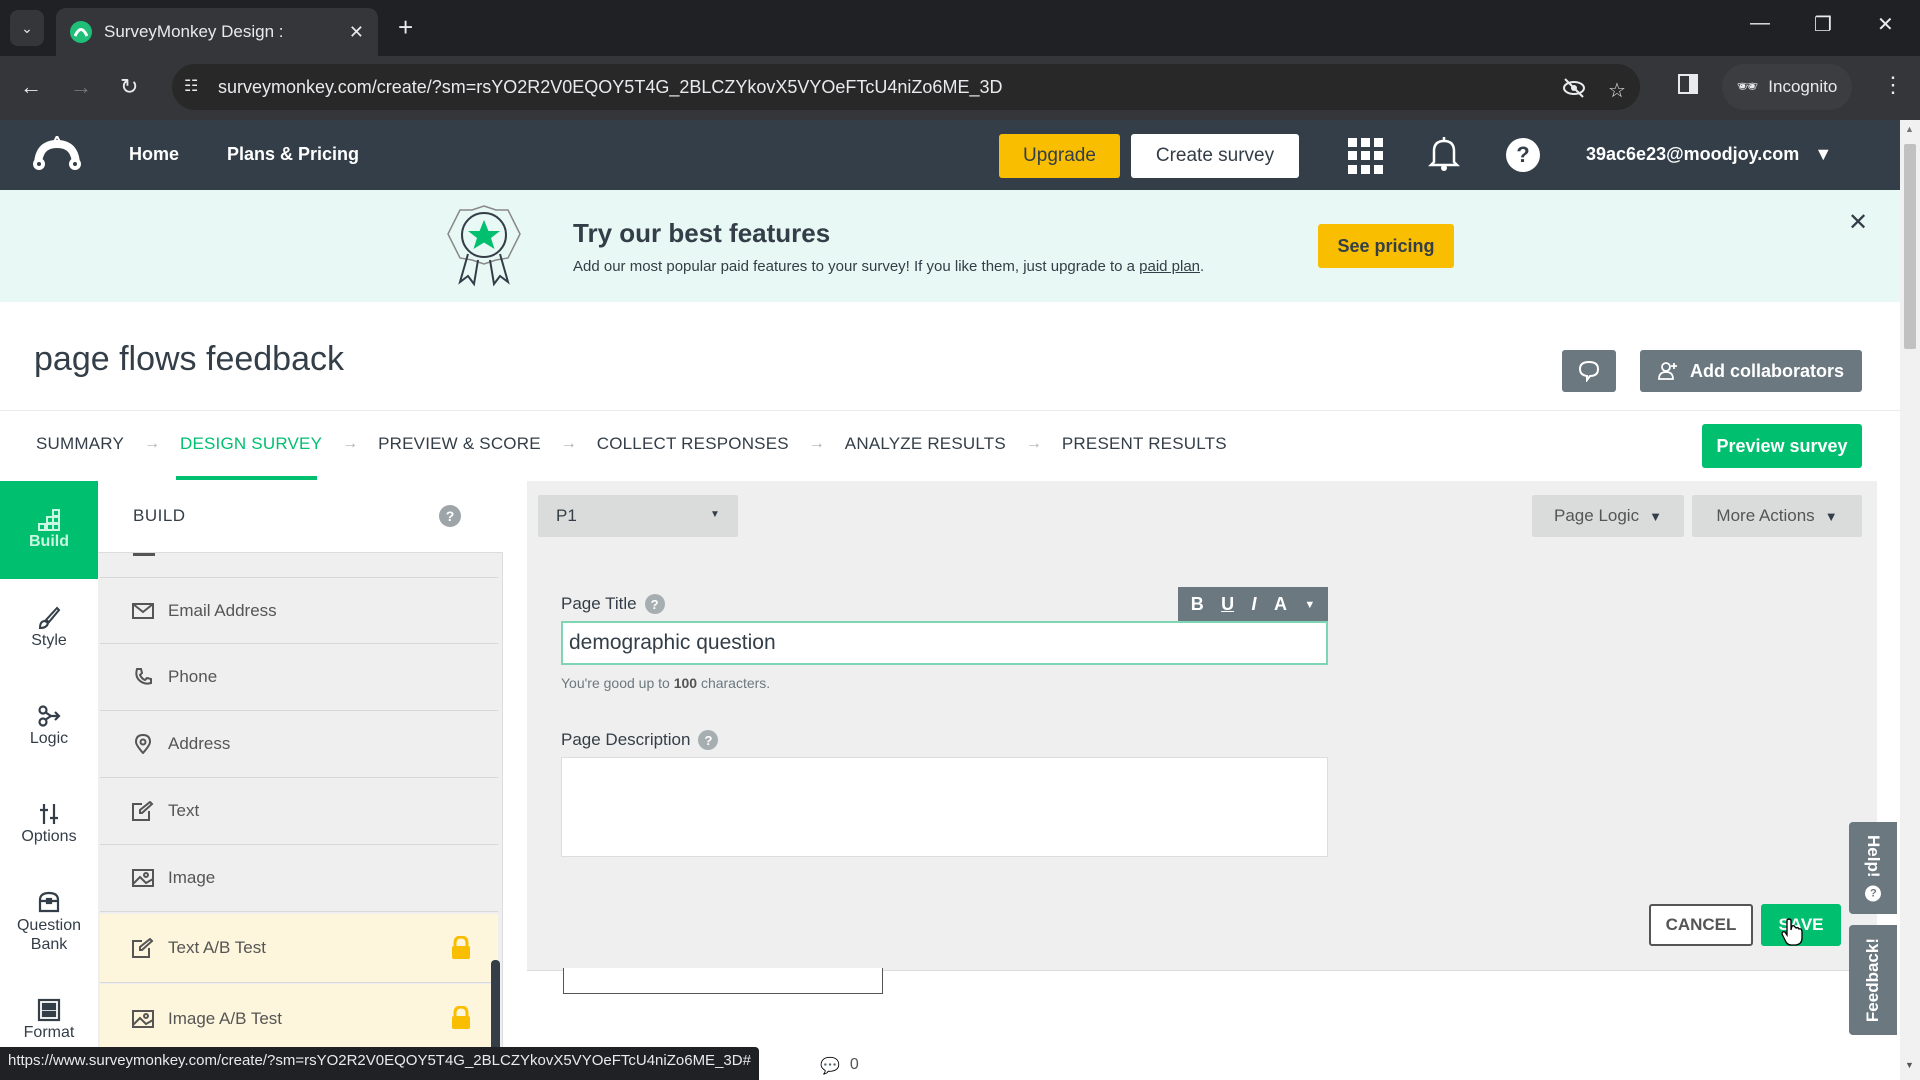 The image size is (1920, 1080). Describe the element at coordinates (944, 807) in the screenshot. I see `page-description-input` at that location.